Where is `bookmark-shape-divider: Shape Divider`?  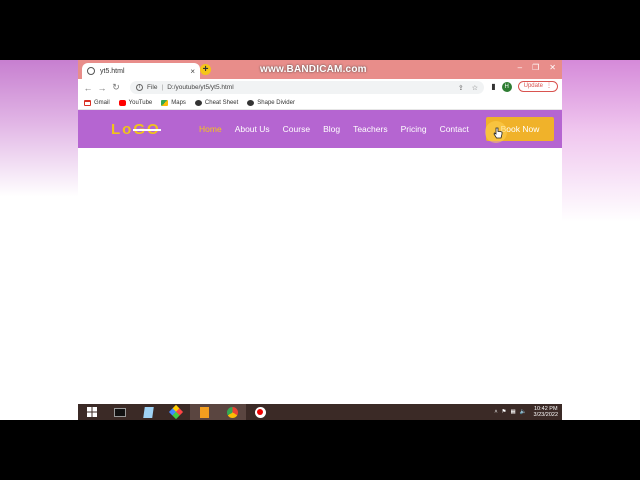 bookmark-shape-divider: Shape Divider is located at coordinates (271, 102).